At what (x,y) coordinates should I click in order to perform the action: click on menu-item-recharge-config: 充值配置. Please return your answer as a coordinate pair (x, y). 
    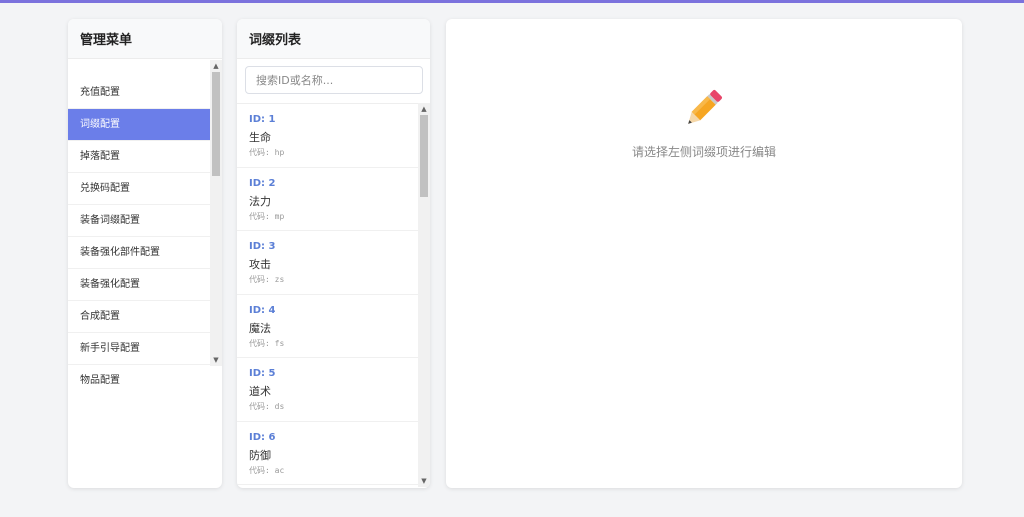
    Looking at the image, I should click on (139, 93).